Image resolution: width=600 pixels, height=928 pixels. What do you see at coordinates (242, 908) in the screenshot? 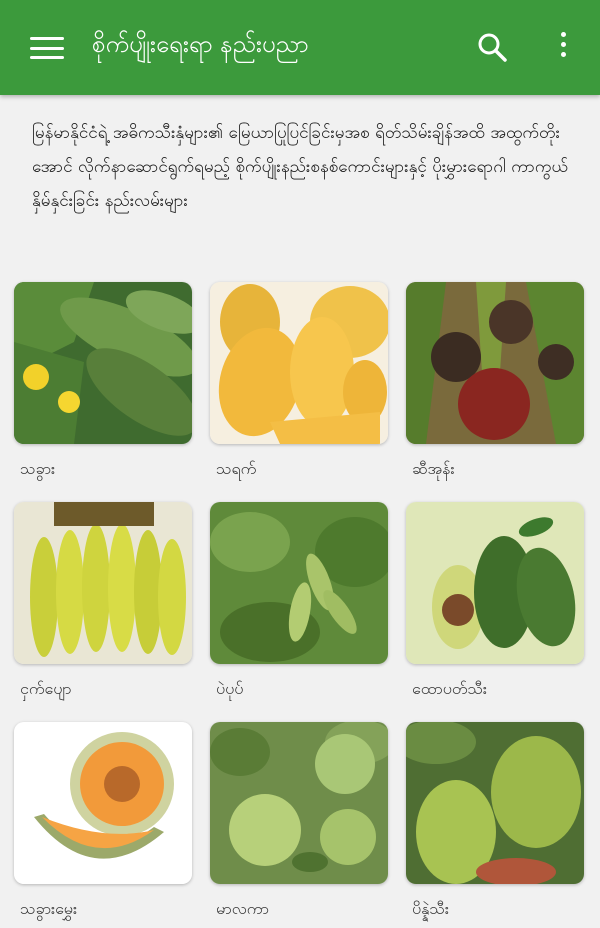
I see `crop-label: မာလကာ` at bounding box center [242, 908].